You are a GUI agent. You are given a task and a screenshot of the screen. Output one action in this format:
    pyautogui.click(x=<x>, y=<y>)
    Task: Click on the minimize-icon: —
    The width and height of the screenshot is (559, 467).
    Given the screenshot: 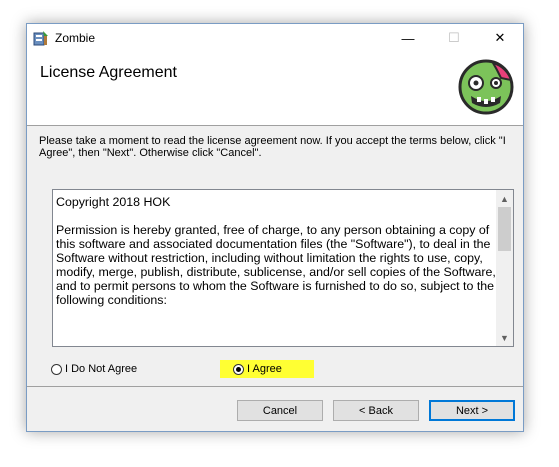 What is the action you would take?
    pyautogui.click(x=408, y=38)
    